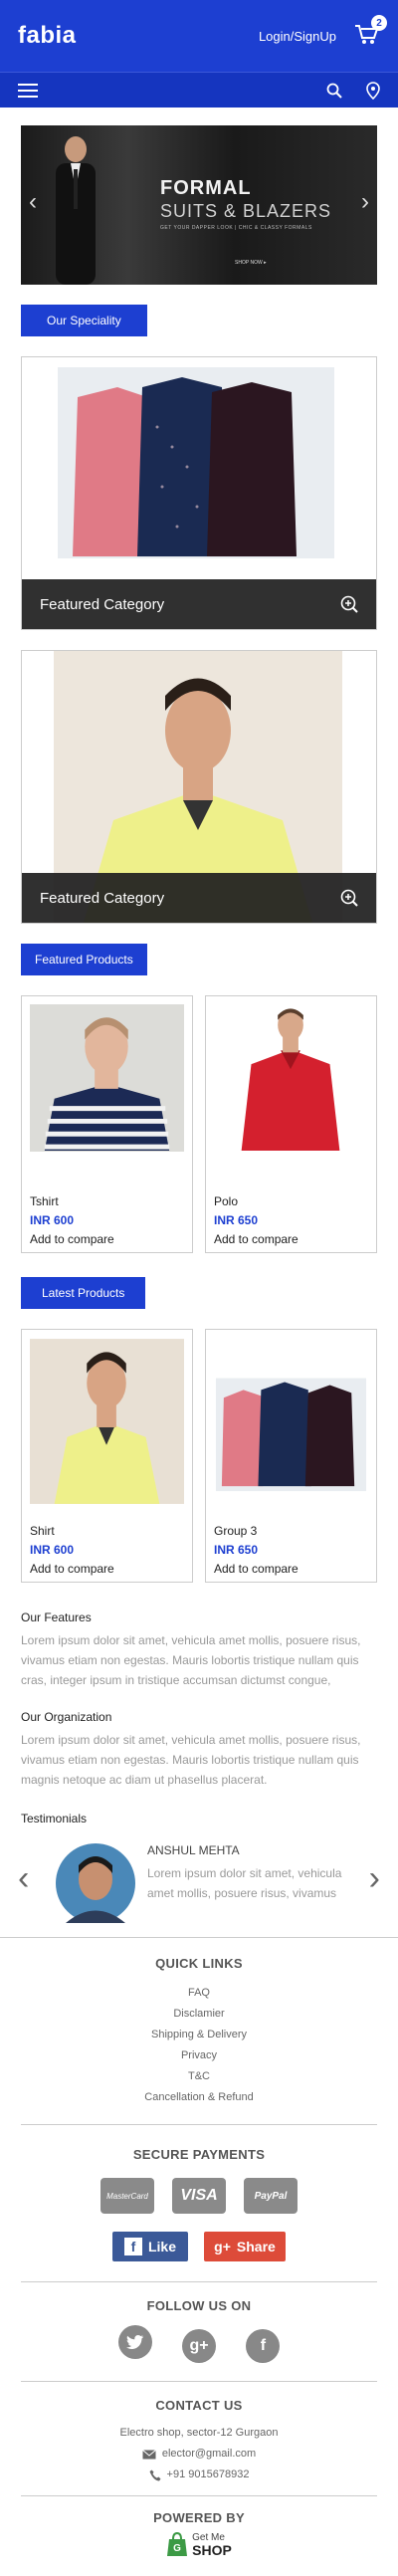 The height and width of the screenshot is (2576, 398). What do you see at coordinates (334, 91) in the screenshot?
I see `search-icon` at bounding box center [334, 91].